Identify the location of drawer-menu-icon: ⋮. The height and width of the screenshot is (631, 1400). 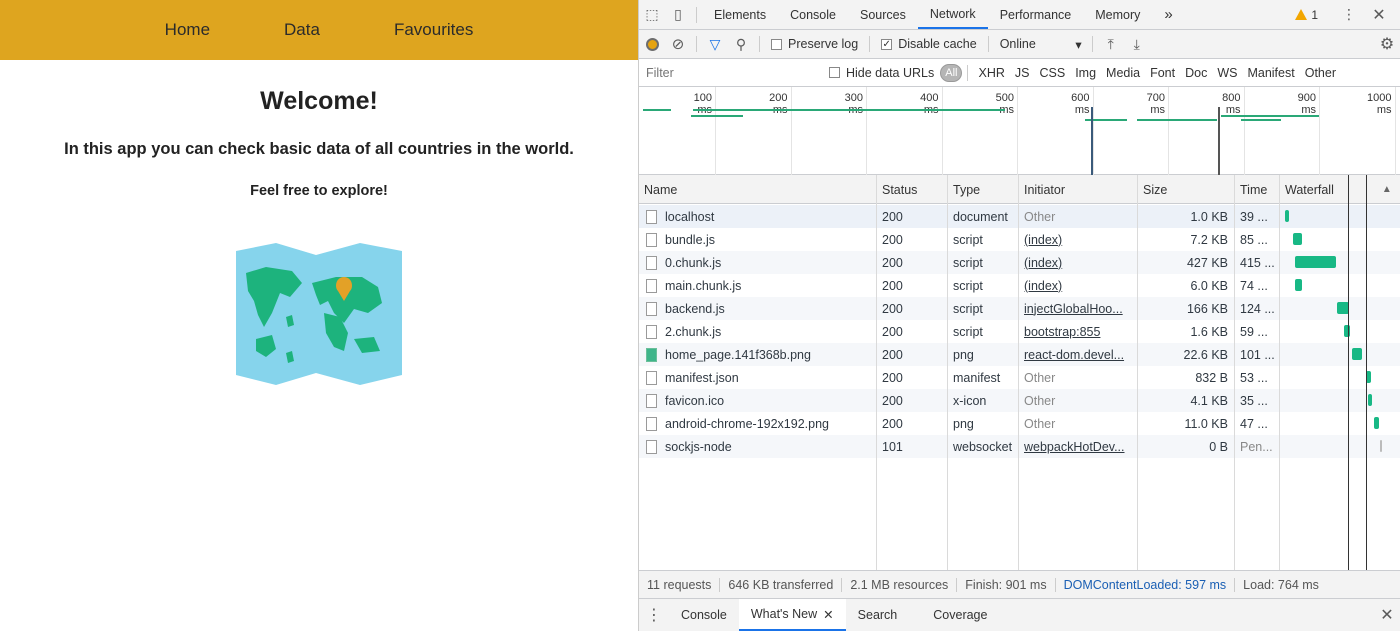
(654, 615).